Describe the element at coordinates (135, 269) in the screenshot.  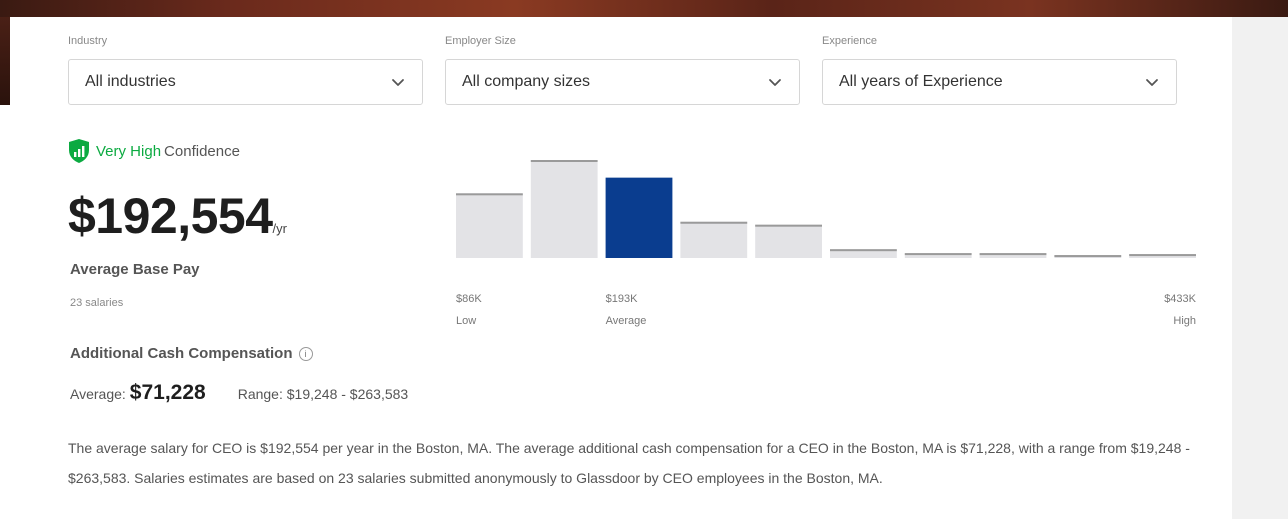
I see `base-pay-label: Average Base Pay` at that location.